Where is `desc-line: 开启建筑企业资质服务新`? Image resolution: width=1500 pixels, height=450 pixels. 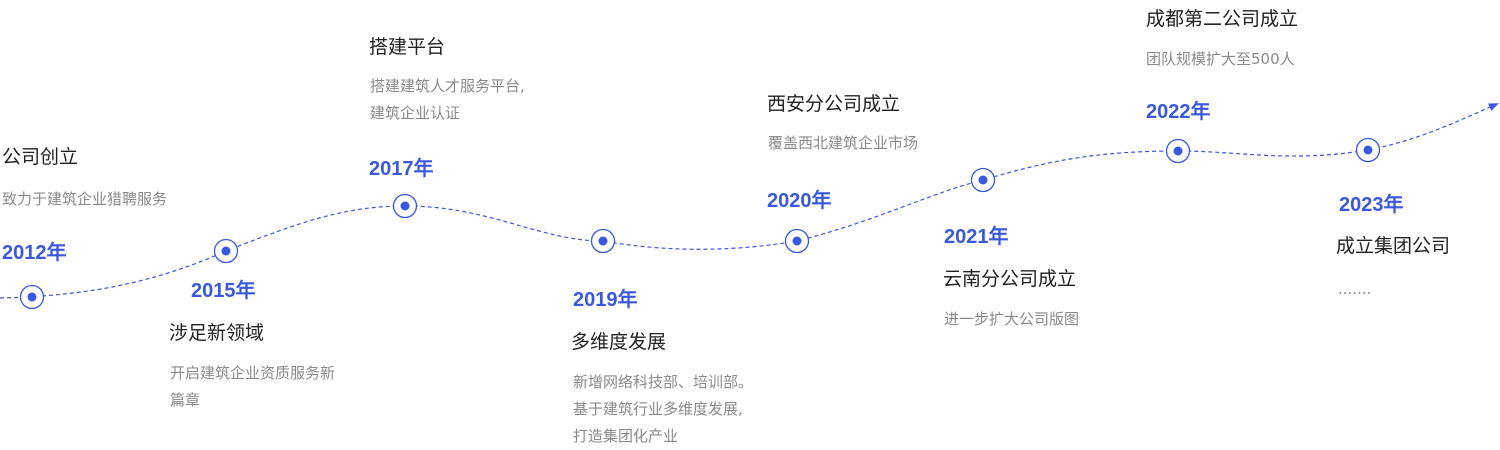
desc-line: 开启建筑企业资质服务新 is located at coordinates (253, 373).